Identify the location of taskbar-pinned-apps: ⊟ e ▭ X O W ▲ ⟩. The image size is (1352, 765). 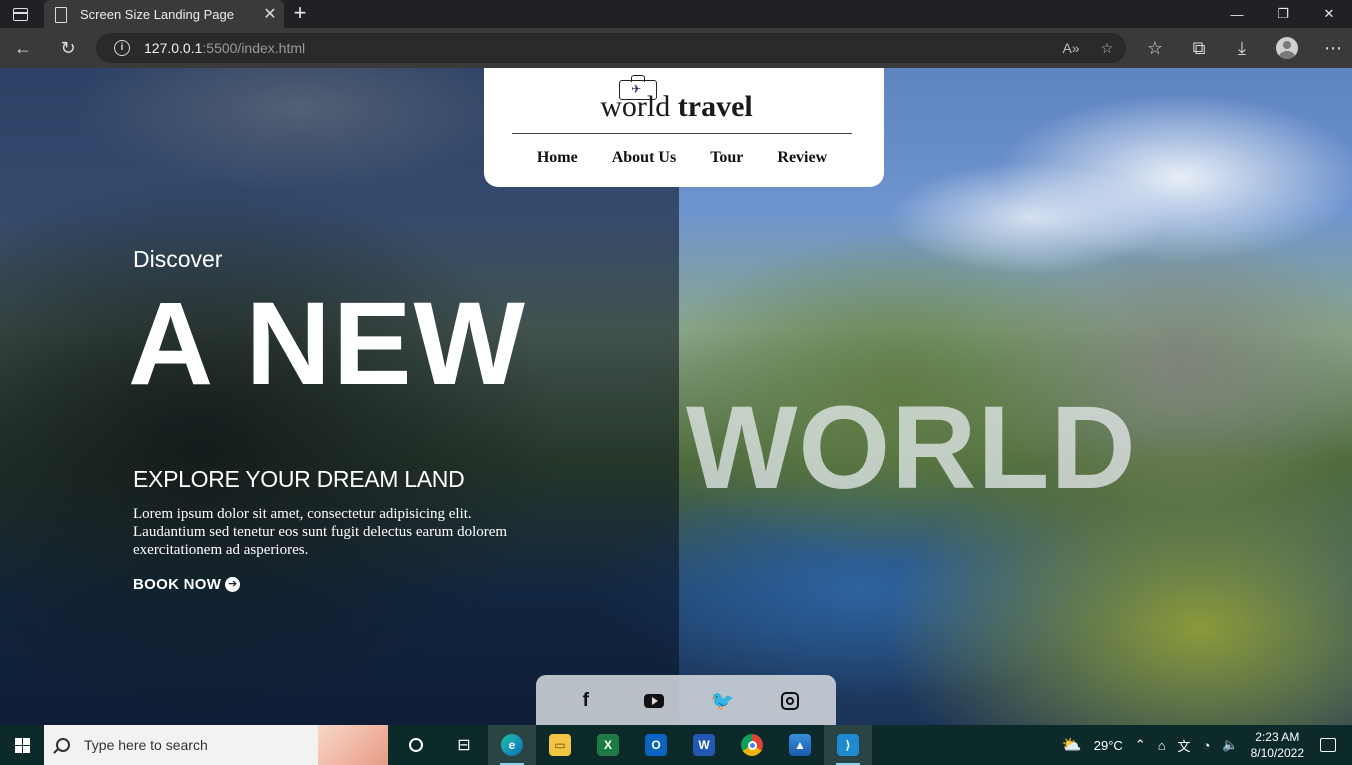
(632, 745).